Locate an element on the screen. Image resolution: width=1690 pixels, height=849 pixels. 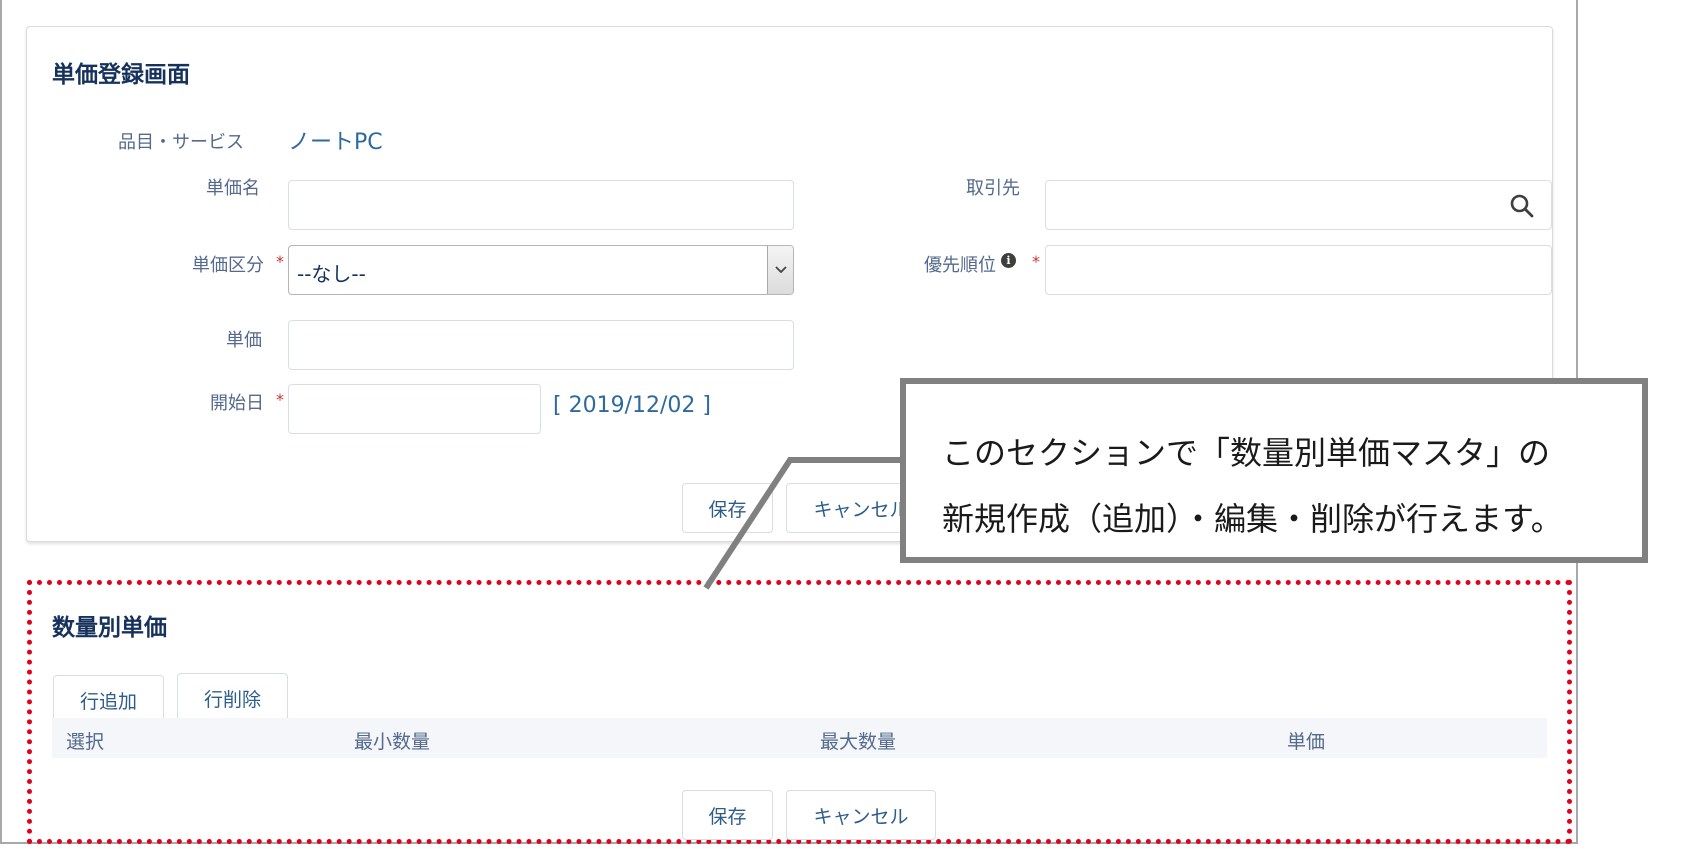
chevron-down-icon is located at coordinates (780, 270).